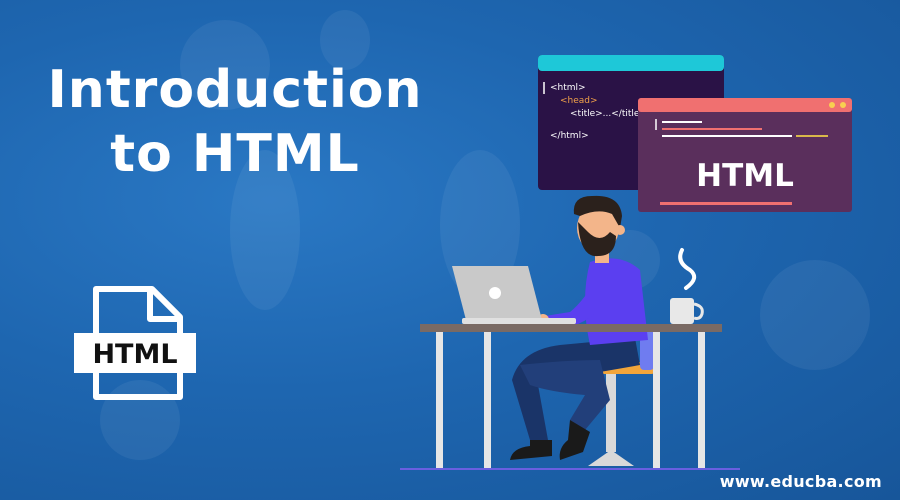 Image resolution: width=900 pixels, height=500 pixels. What do you see at coordinates (519, 321) in the screenshot?
I see `laptop-base` at bounding box center [519, 321].